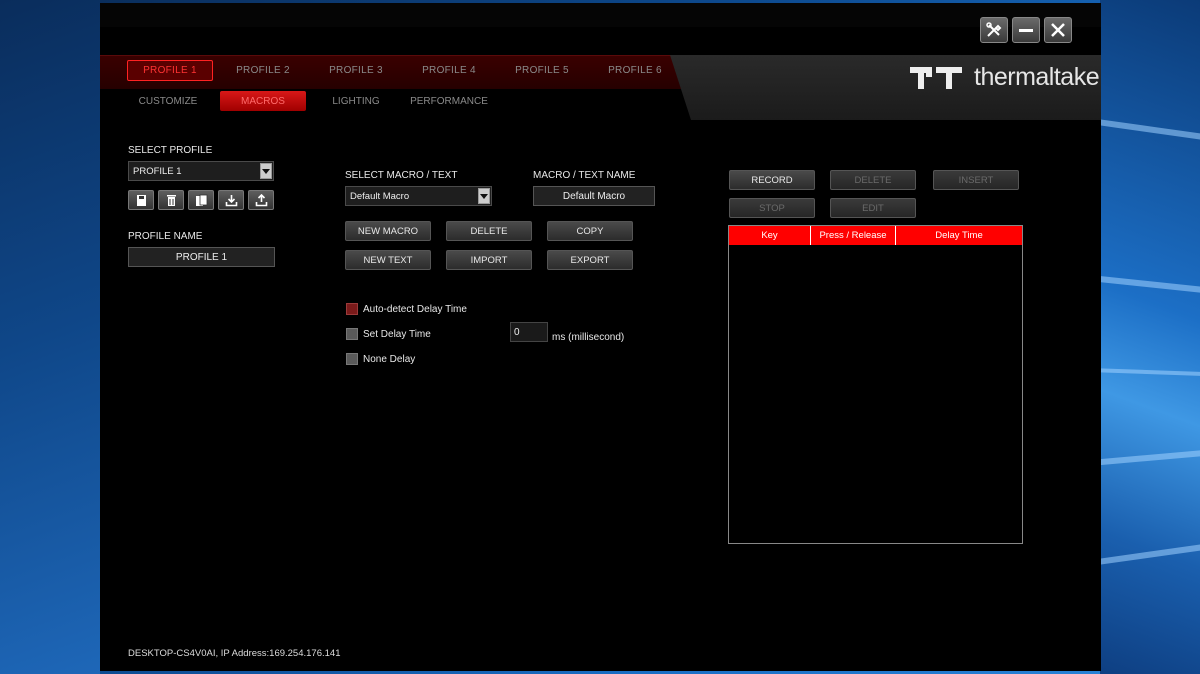 The height and width of the screenshot is (674, 1200). I want to click on record-button: RECORD, so click(772, 180).